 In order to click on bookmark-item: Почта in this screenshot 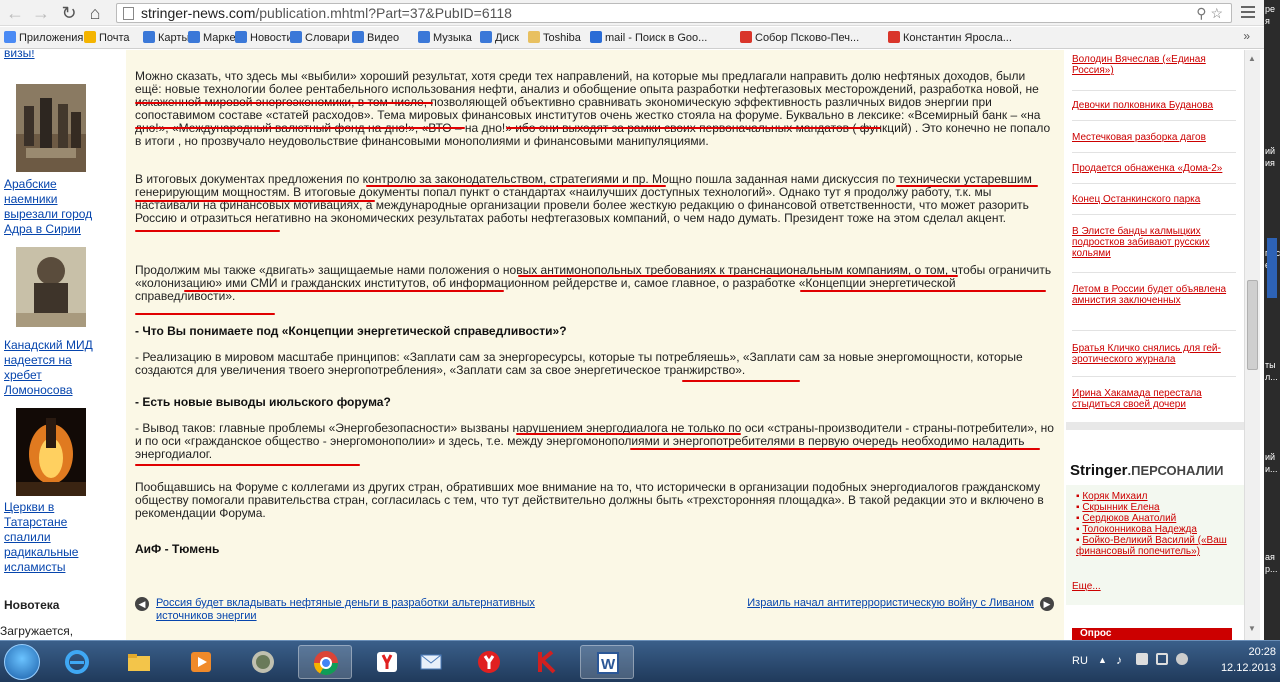, I will do `click(107, 38)`.